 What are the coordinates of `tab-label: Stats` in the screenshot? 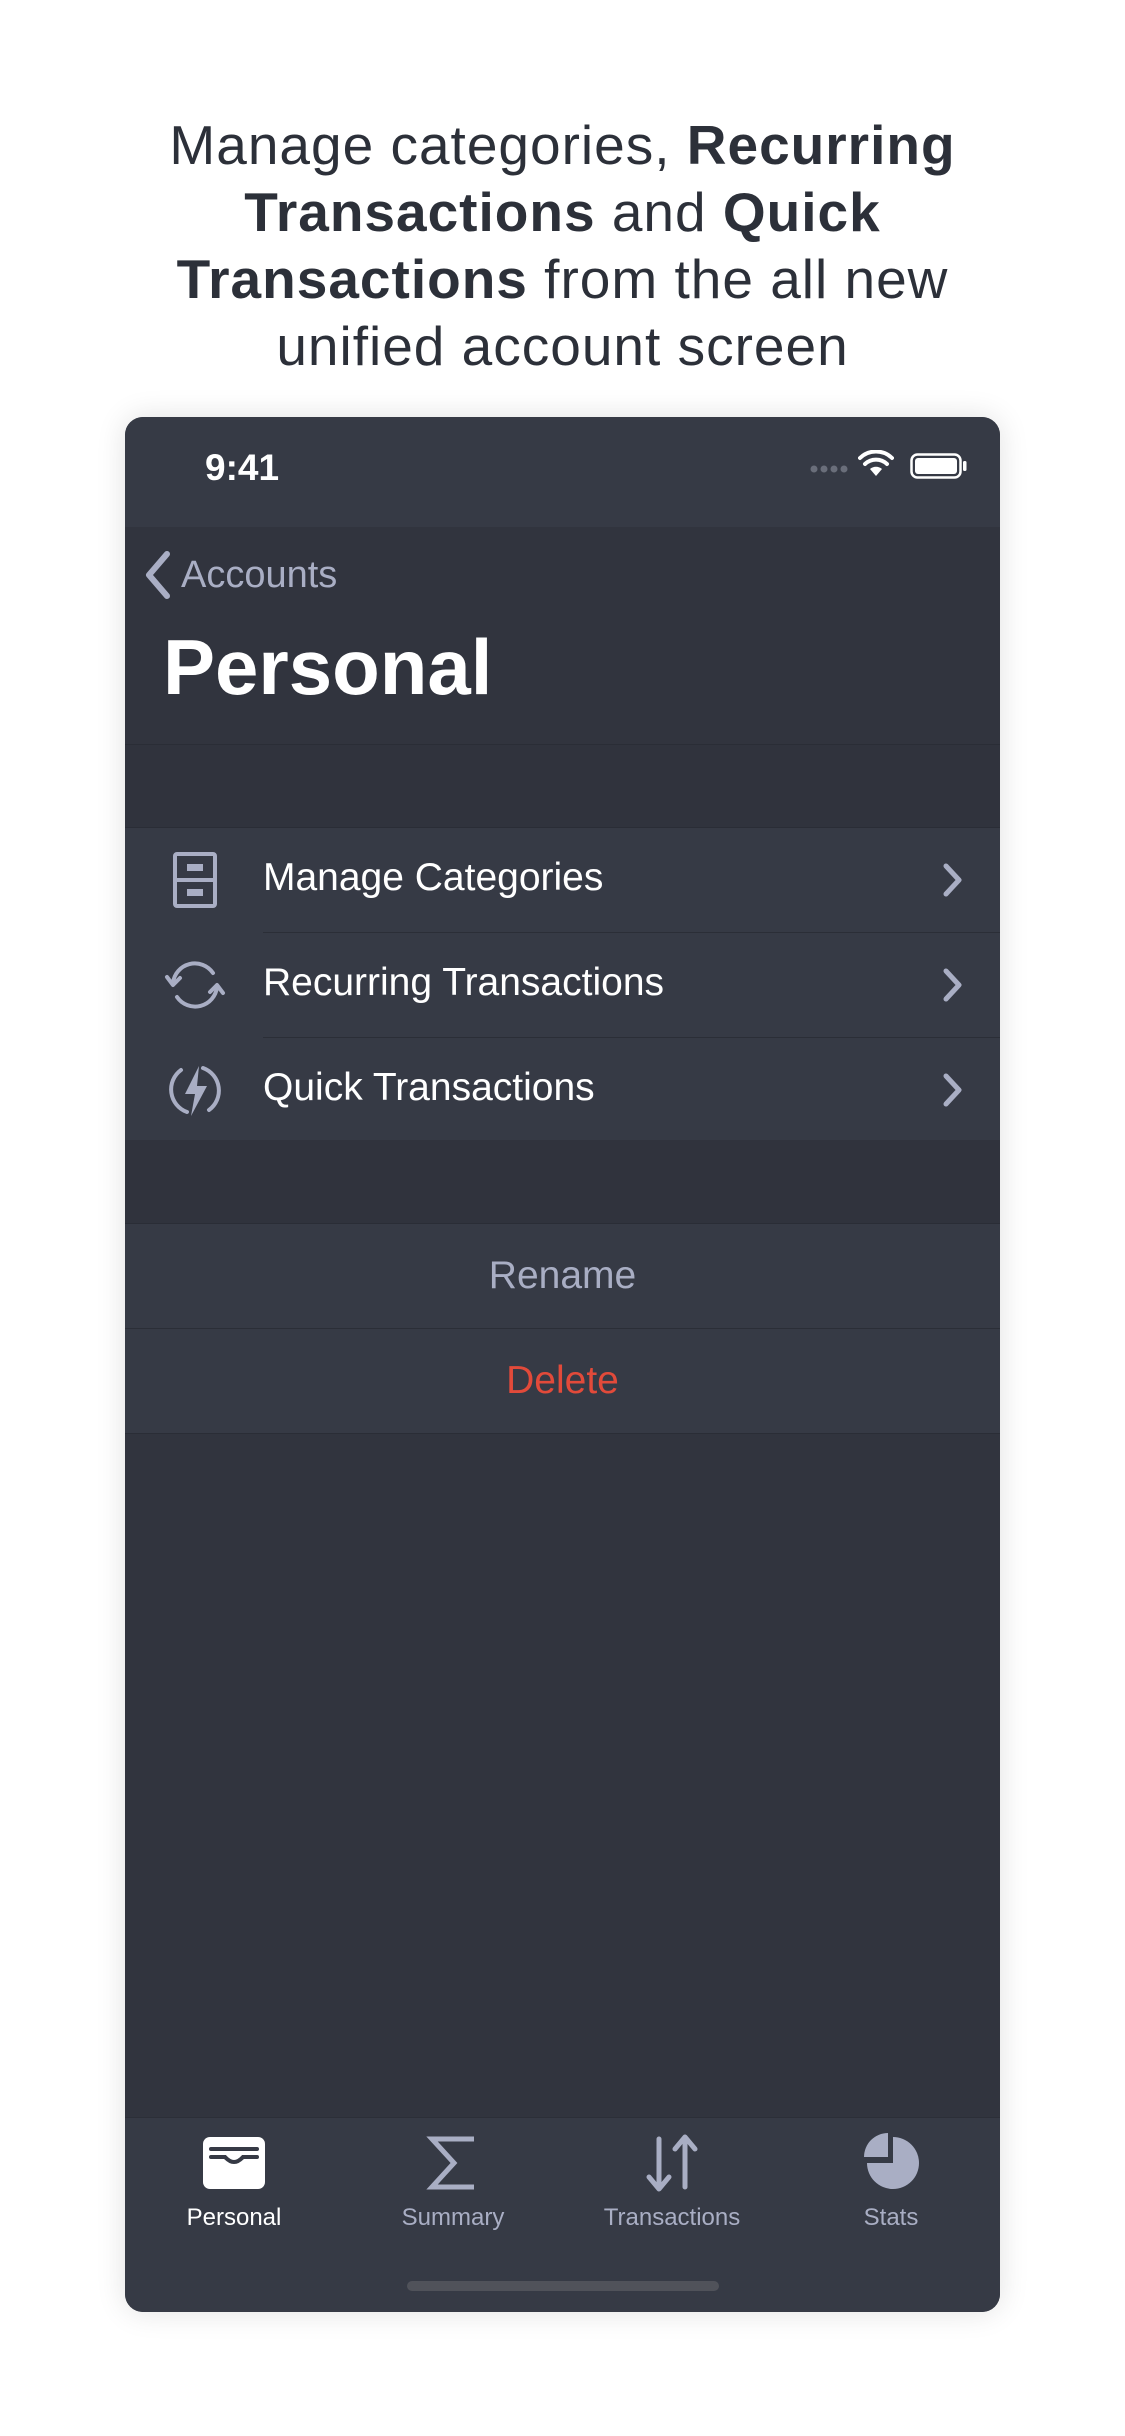 It's located at (891, 2217).